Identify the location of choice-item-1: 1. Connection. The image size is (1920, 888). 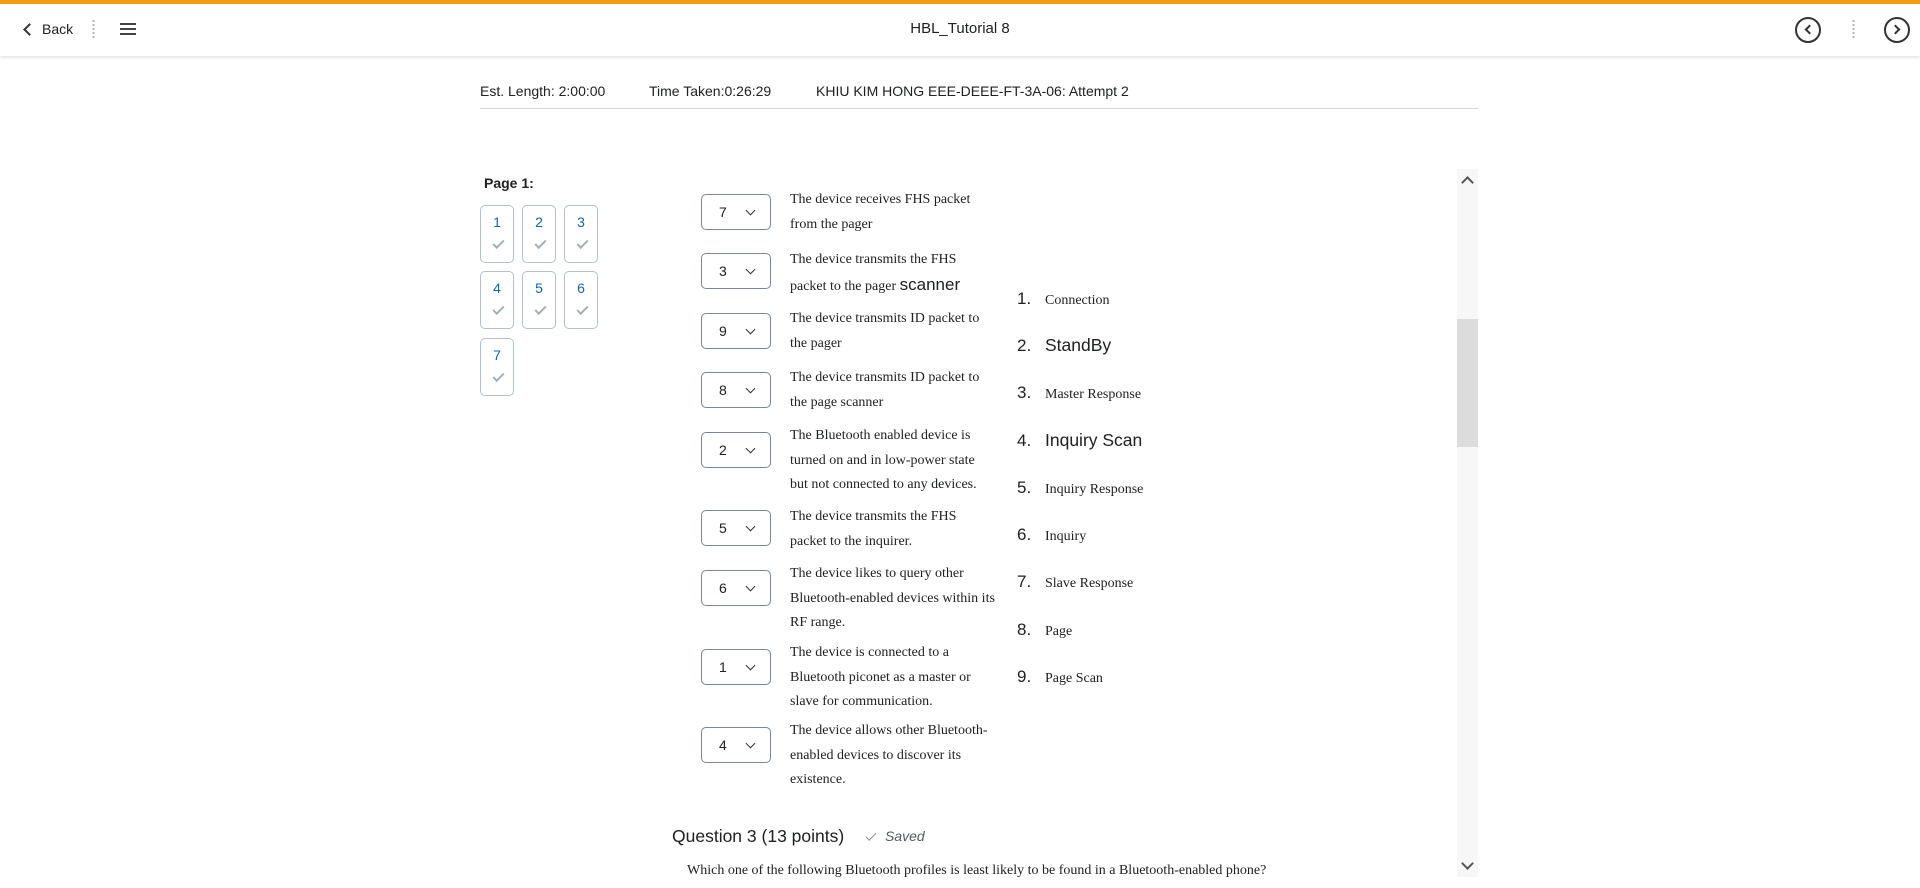
(1063, 298).